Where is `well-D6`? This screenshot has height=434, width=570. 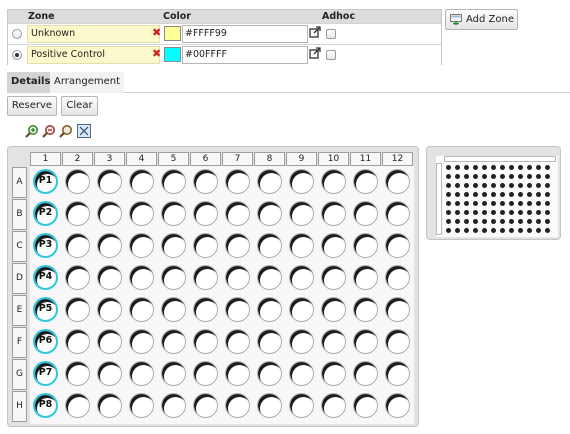 well-D6 is located at coordinates (205, 277).